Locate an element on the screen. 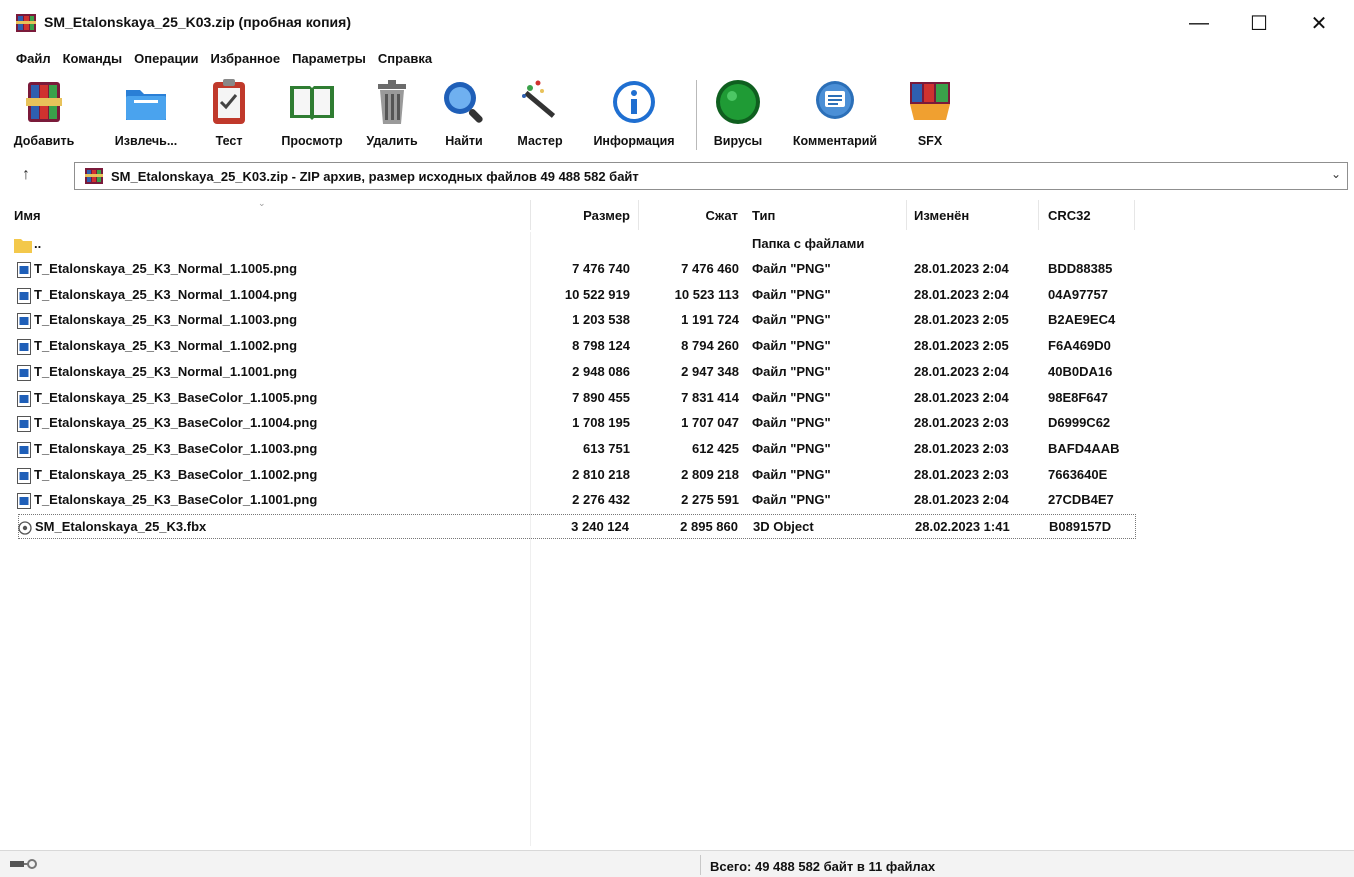  column-header-size: Размер is located at coordinates (580, 215).